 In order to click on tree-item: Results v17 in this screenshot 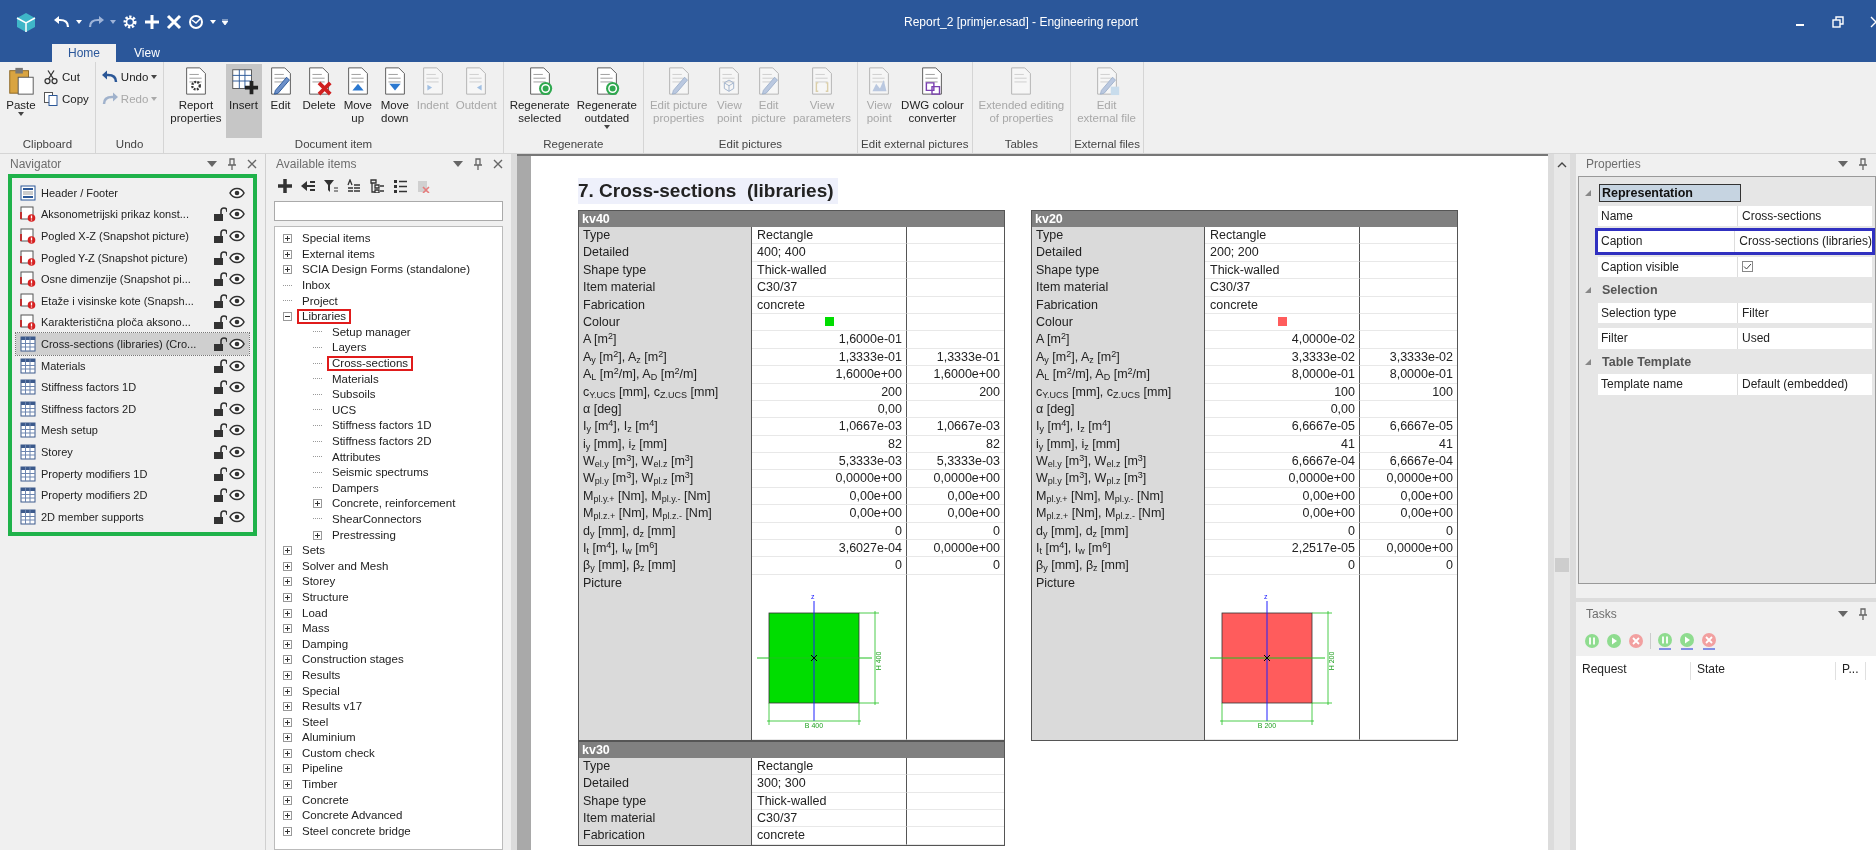, I will do `click(332, 707)`.